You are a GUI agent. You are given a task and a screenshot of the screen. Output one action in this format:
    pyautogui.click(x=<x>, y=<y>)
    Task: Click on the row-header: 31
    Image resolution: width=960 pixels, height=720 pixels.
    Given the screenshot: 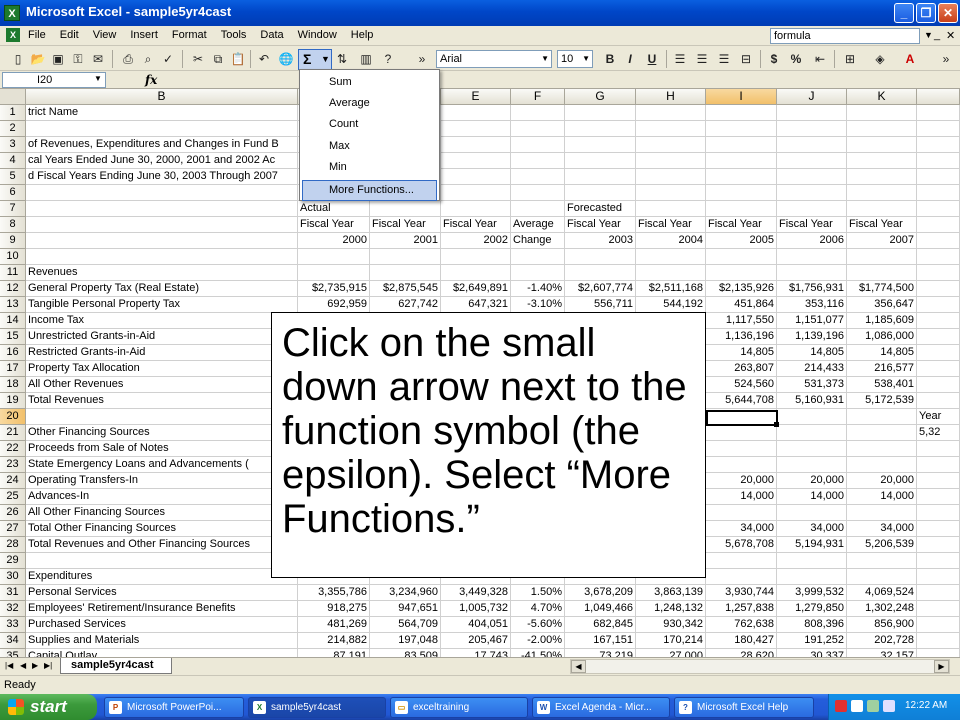 What is the action you would take?
    pyautogui.click(x=13, y=593)
    